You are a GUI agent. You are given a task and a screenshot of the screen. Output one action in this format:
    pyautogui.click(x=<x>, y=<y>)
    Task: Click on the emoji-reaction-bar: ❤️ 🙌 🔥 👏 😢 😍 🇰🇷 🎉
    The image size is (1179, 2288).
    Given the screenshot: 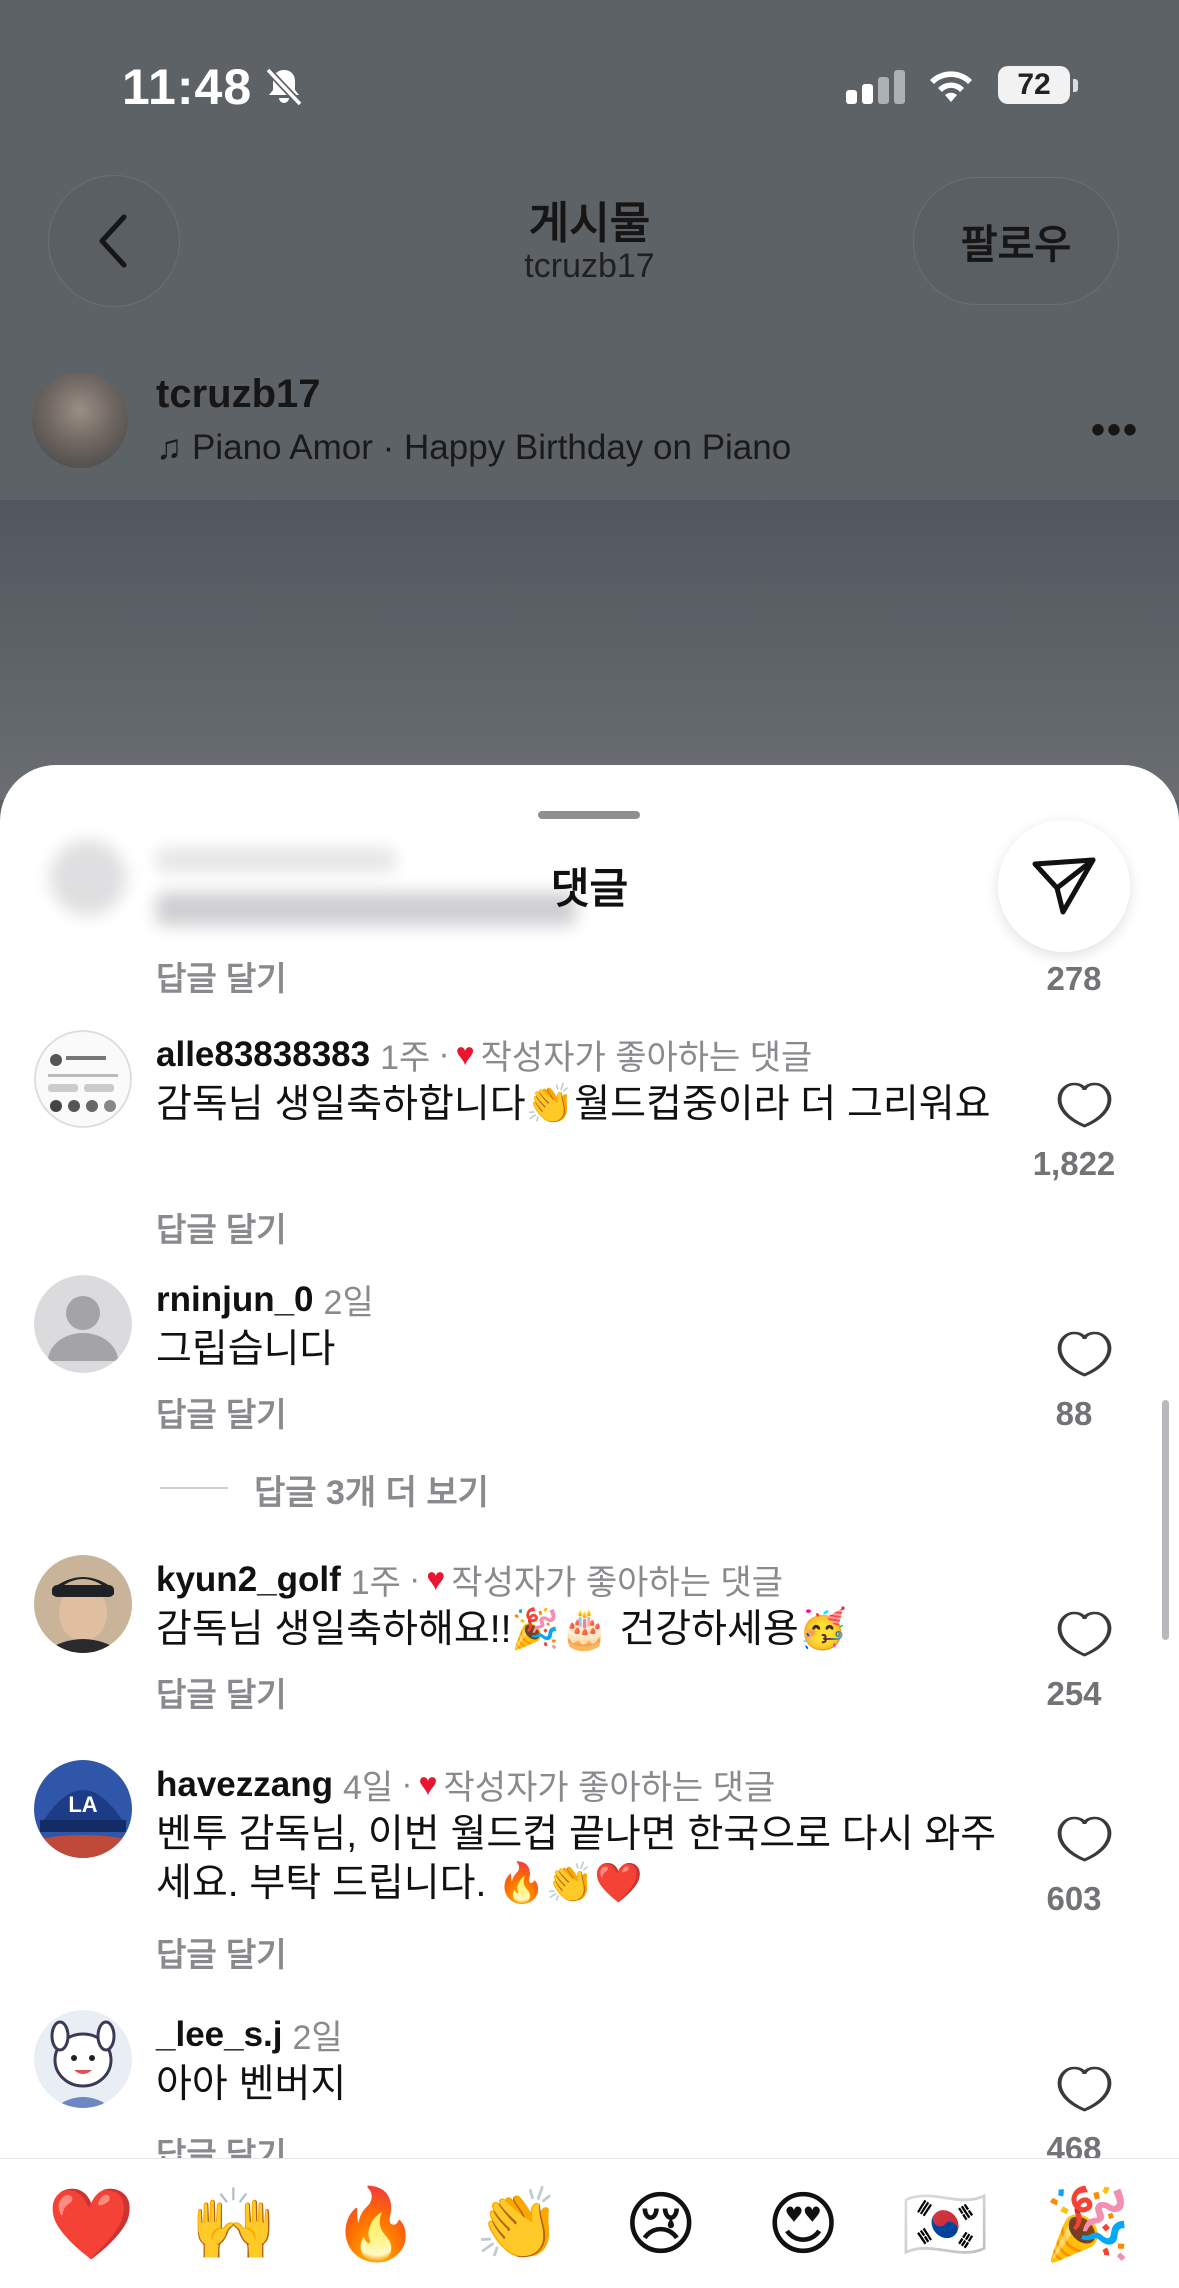 What is the action you would take?
    pyautogui.click(x=589, y=2223)
    